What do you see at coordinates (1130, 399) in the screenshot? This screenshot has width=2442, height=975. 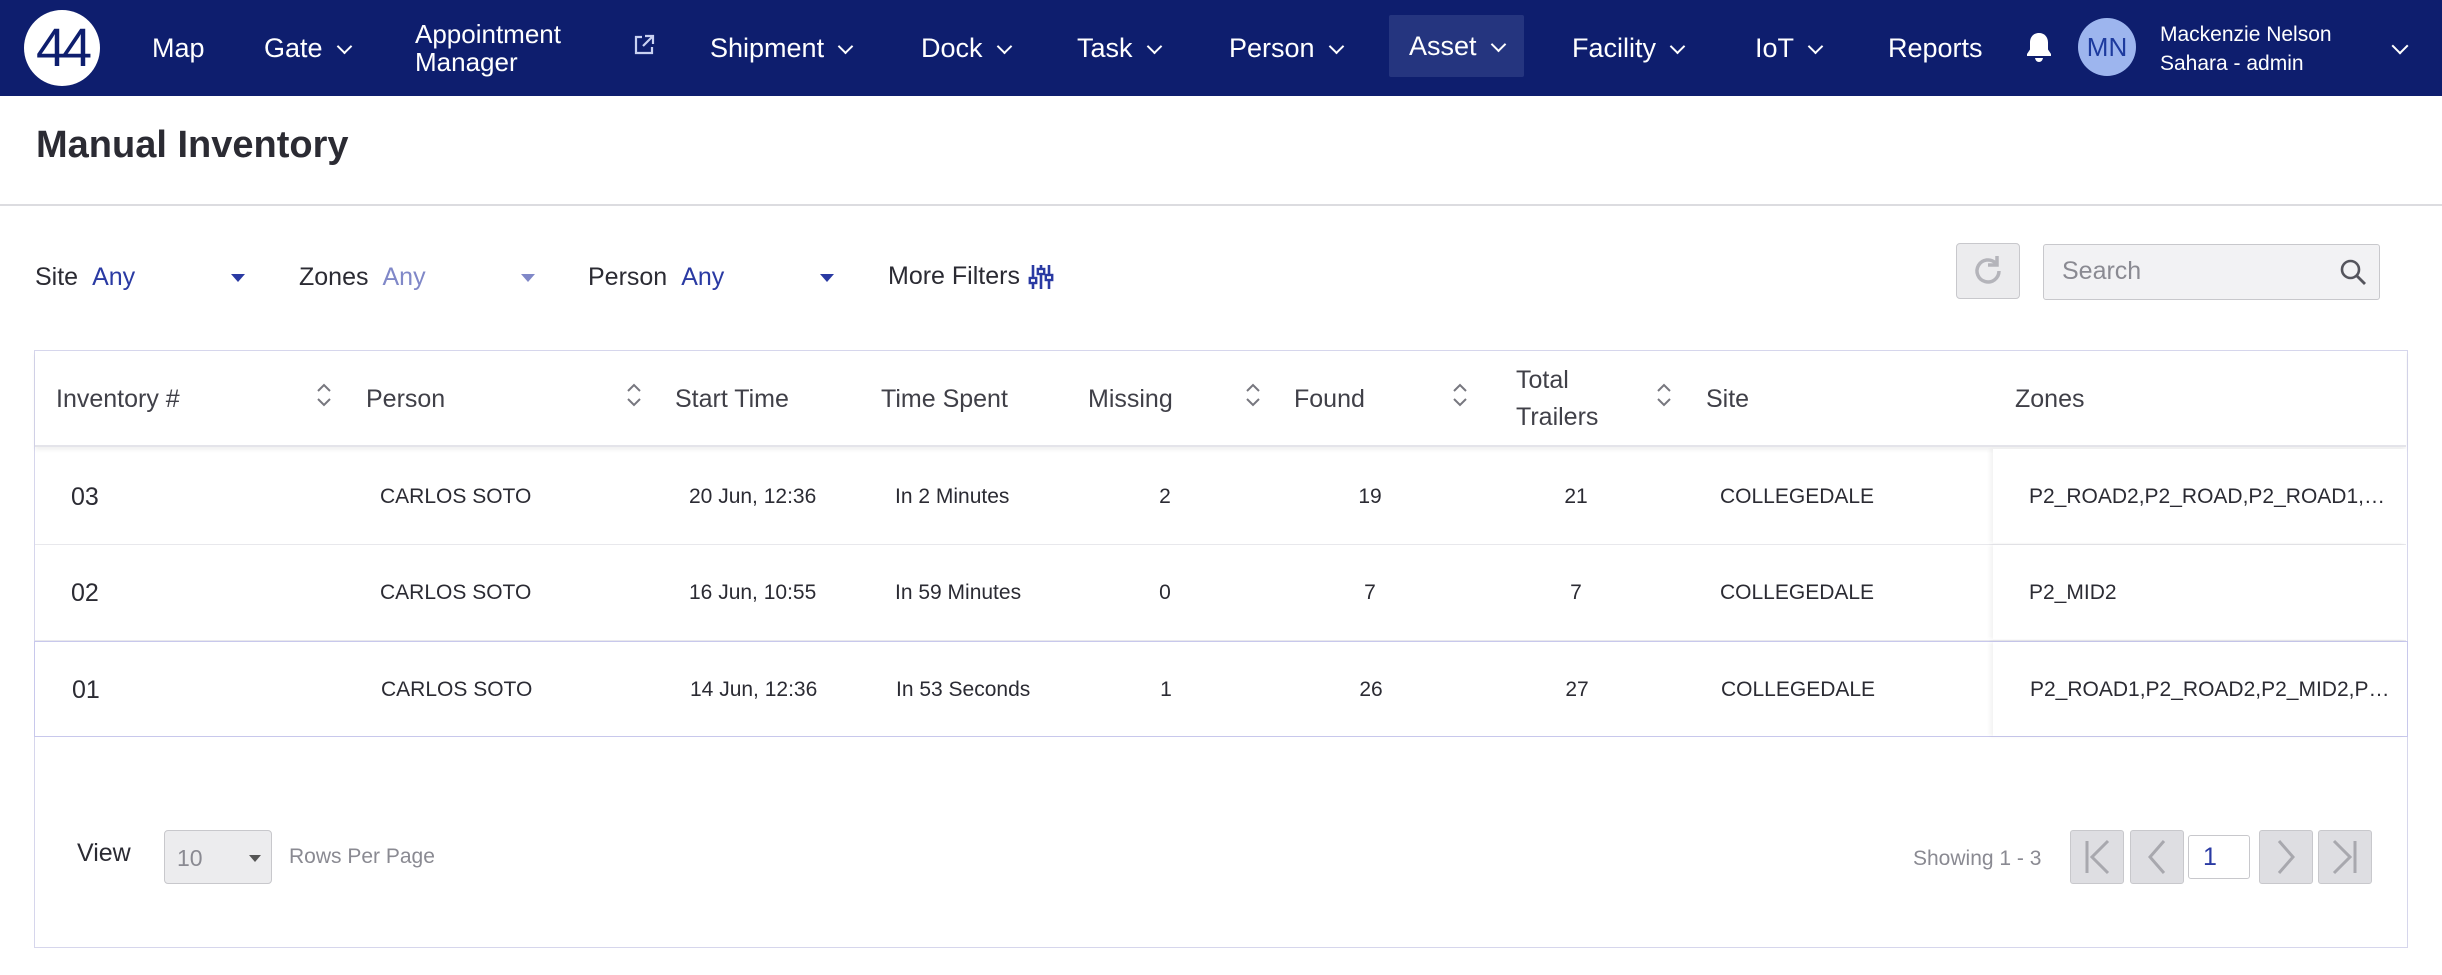 I see `column-header-missing: Missing` at bounding box center [1130, 399].